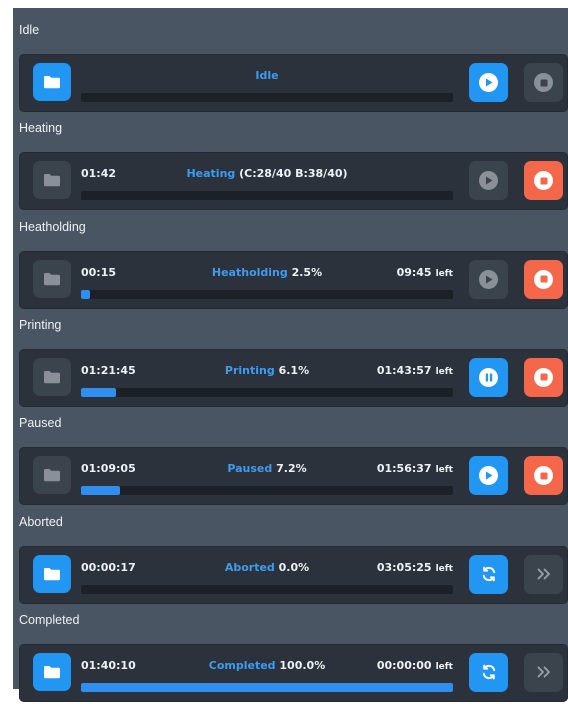 The width and height of the screenshot is (568, 704). What do you see at coordinates (29, 30) in the screenshot?
I see `section-title: Idle` at bounding box center [29, 30].